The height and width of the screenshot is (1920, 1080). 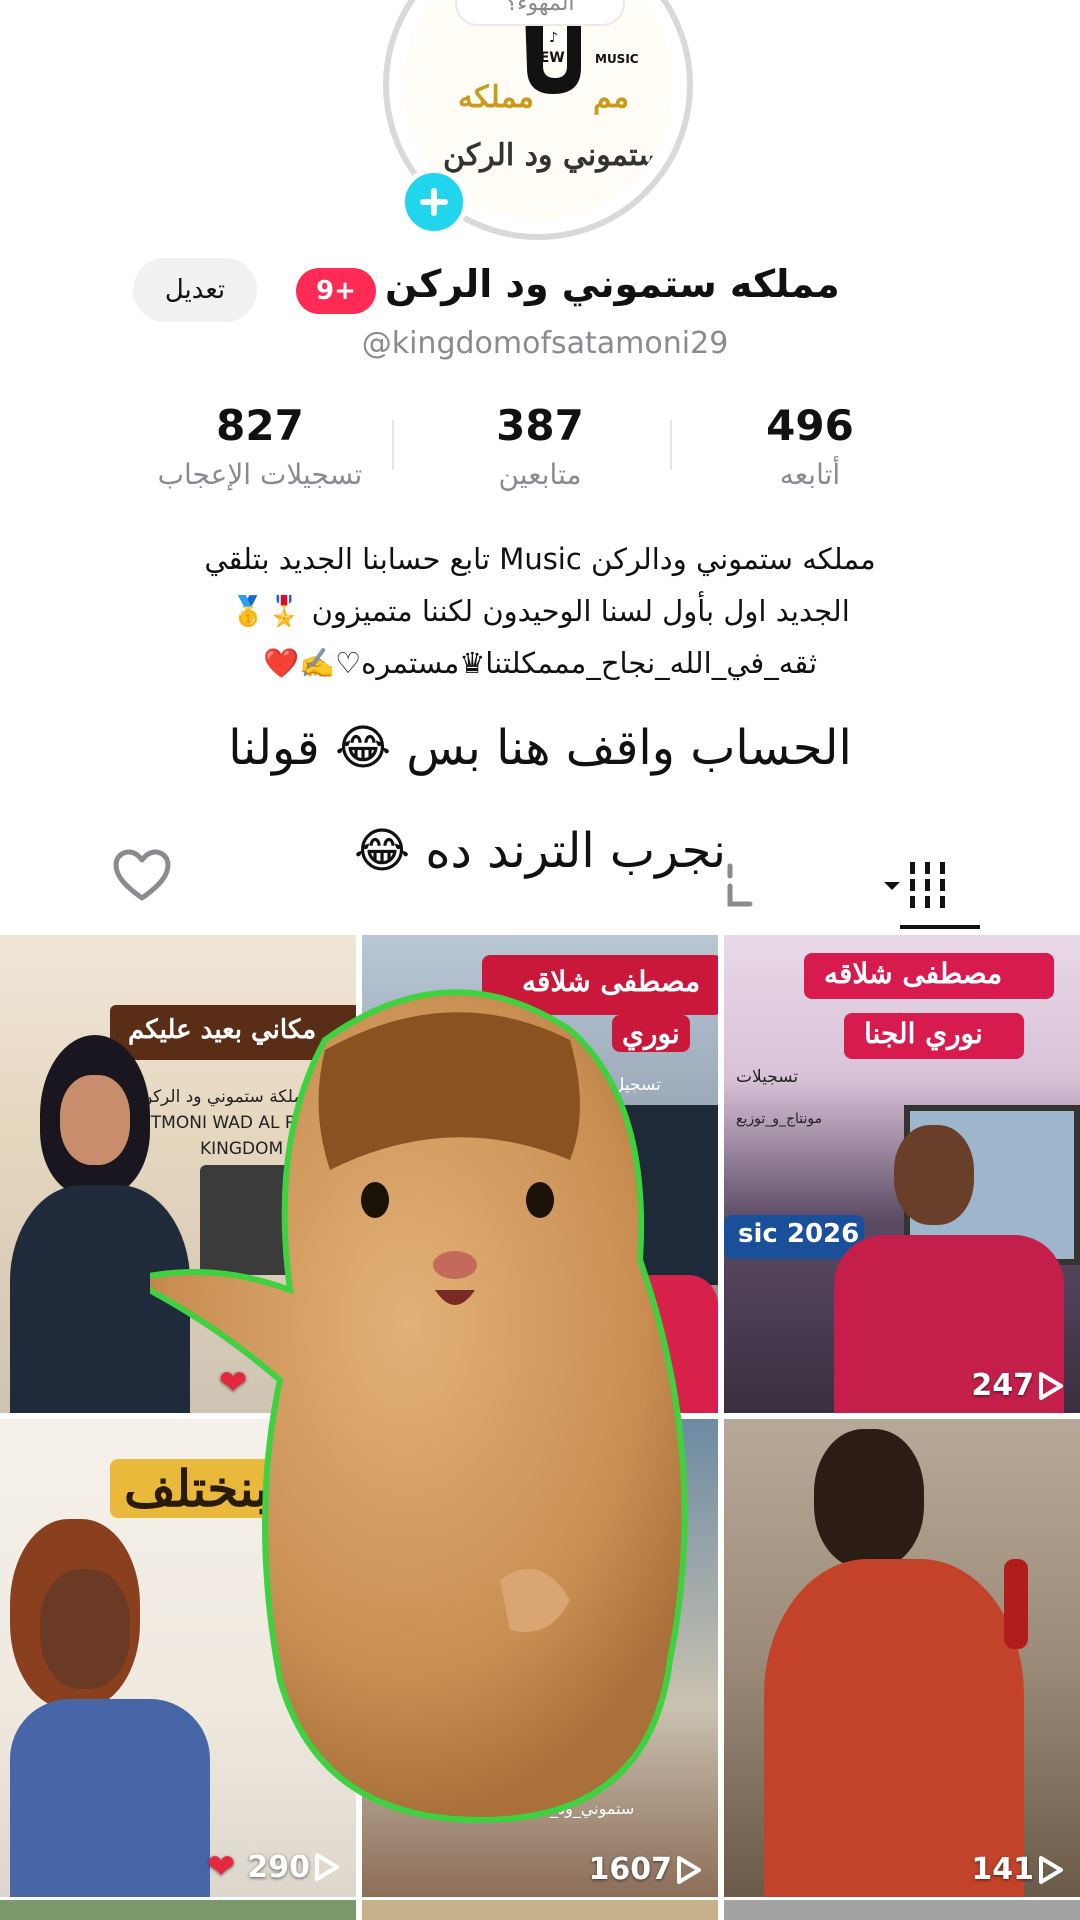 I want to click on logo-gold-left: مملكه, so click(x=496, y=97).